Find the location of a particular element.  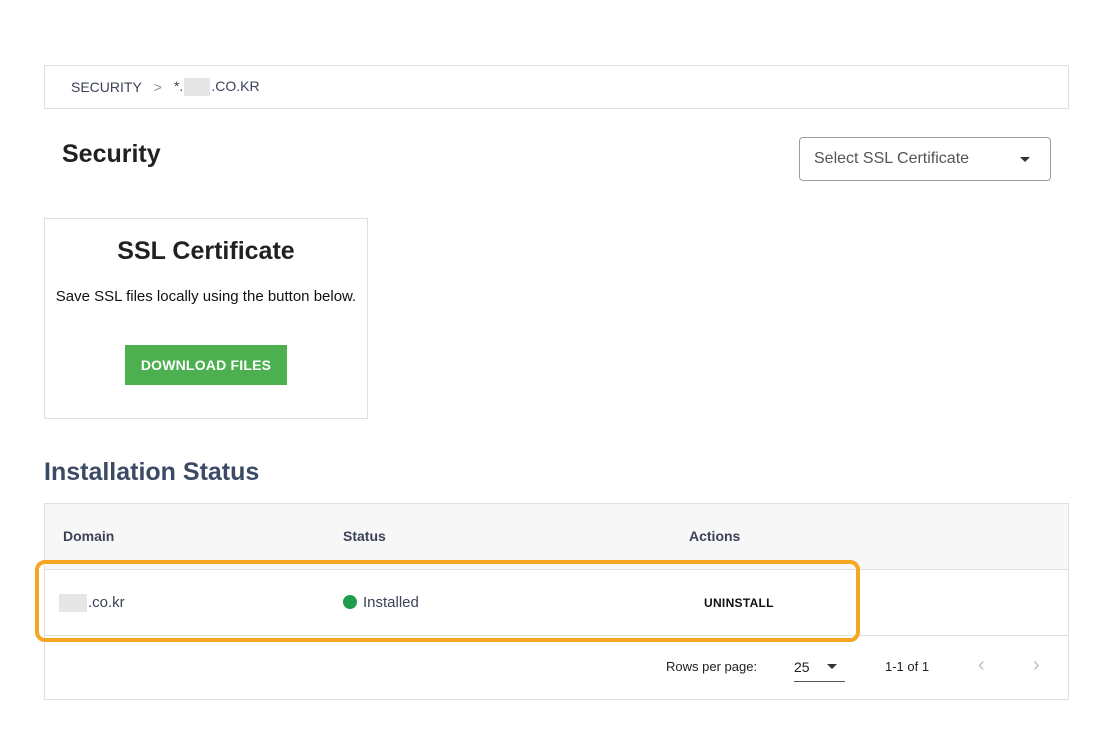

domain-suffix: .co.kr is located at coordinates (106, 602).